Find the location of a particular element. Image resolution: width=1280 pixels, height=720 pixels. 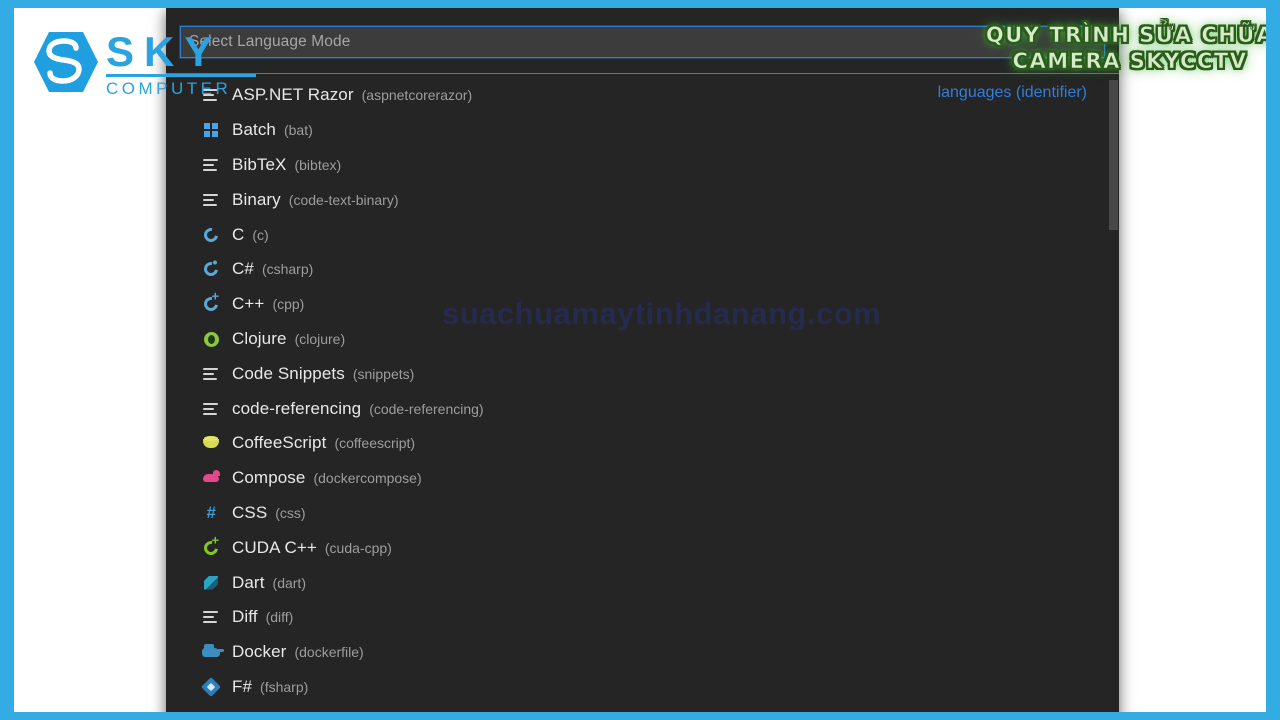

language-label: Binary is located at coordinates (256, 199).